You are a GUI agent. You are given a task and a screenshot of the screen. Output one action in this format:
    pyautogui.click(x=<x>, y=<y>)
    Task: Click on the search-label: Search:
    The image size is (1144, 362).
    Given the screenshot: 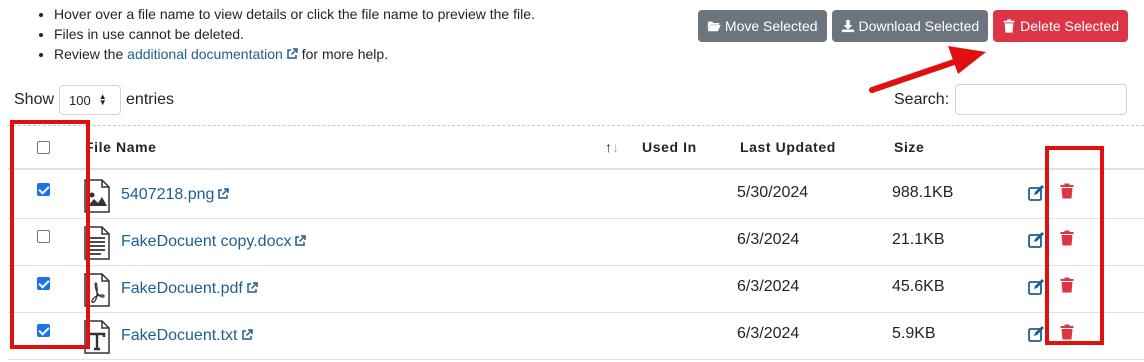 What is the action you would take?
    pyautogui.click(x=922, y=99)
    